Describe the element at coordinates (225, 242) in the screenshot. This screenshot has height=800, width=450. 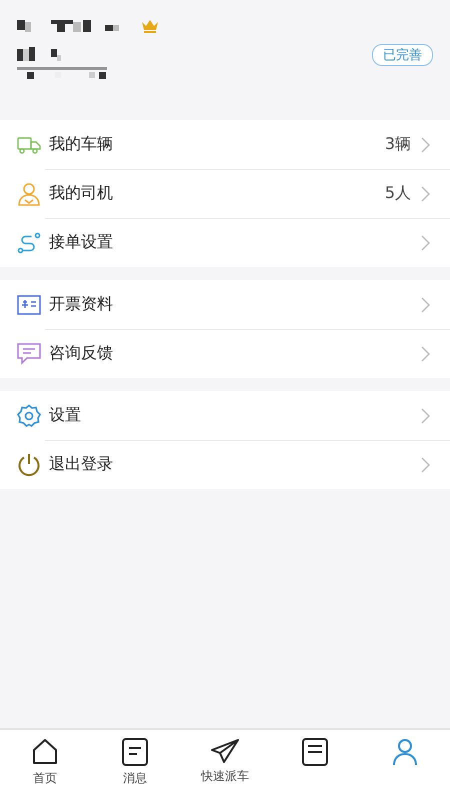
I see `menu-item: 接单设置` at that location.